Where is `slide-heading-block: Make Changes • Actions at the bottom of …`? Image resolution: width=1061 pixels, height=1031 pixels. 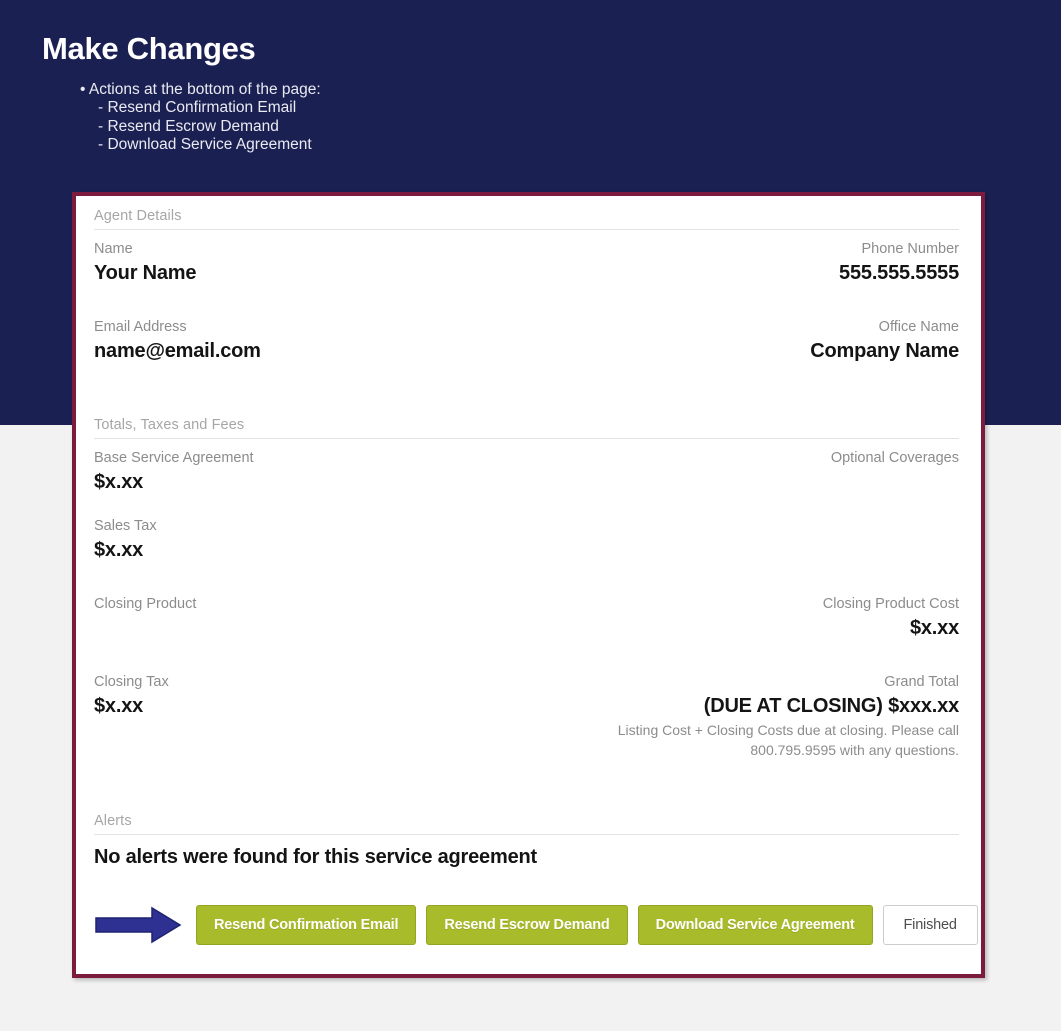 slide-heading-block: Make Changes • Actions at the bottom of … is located at coordinates (392, 93).